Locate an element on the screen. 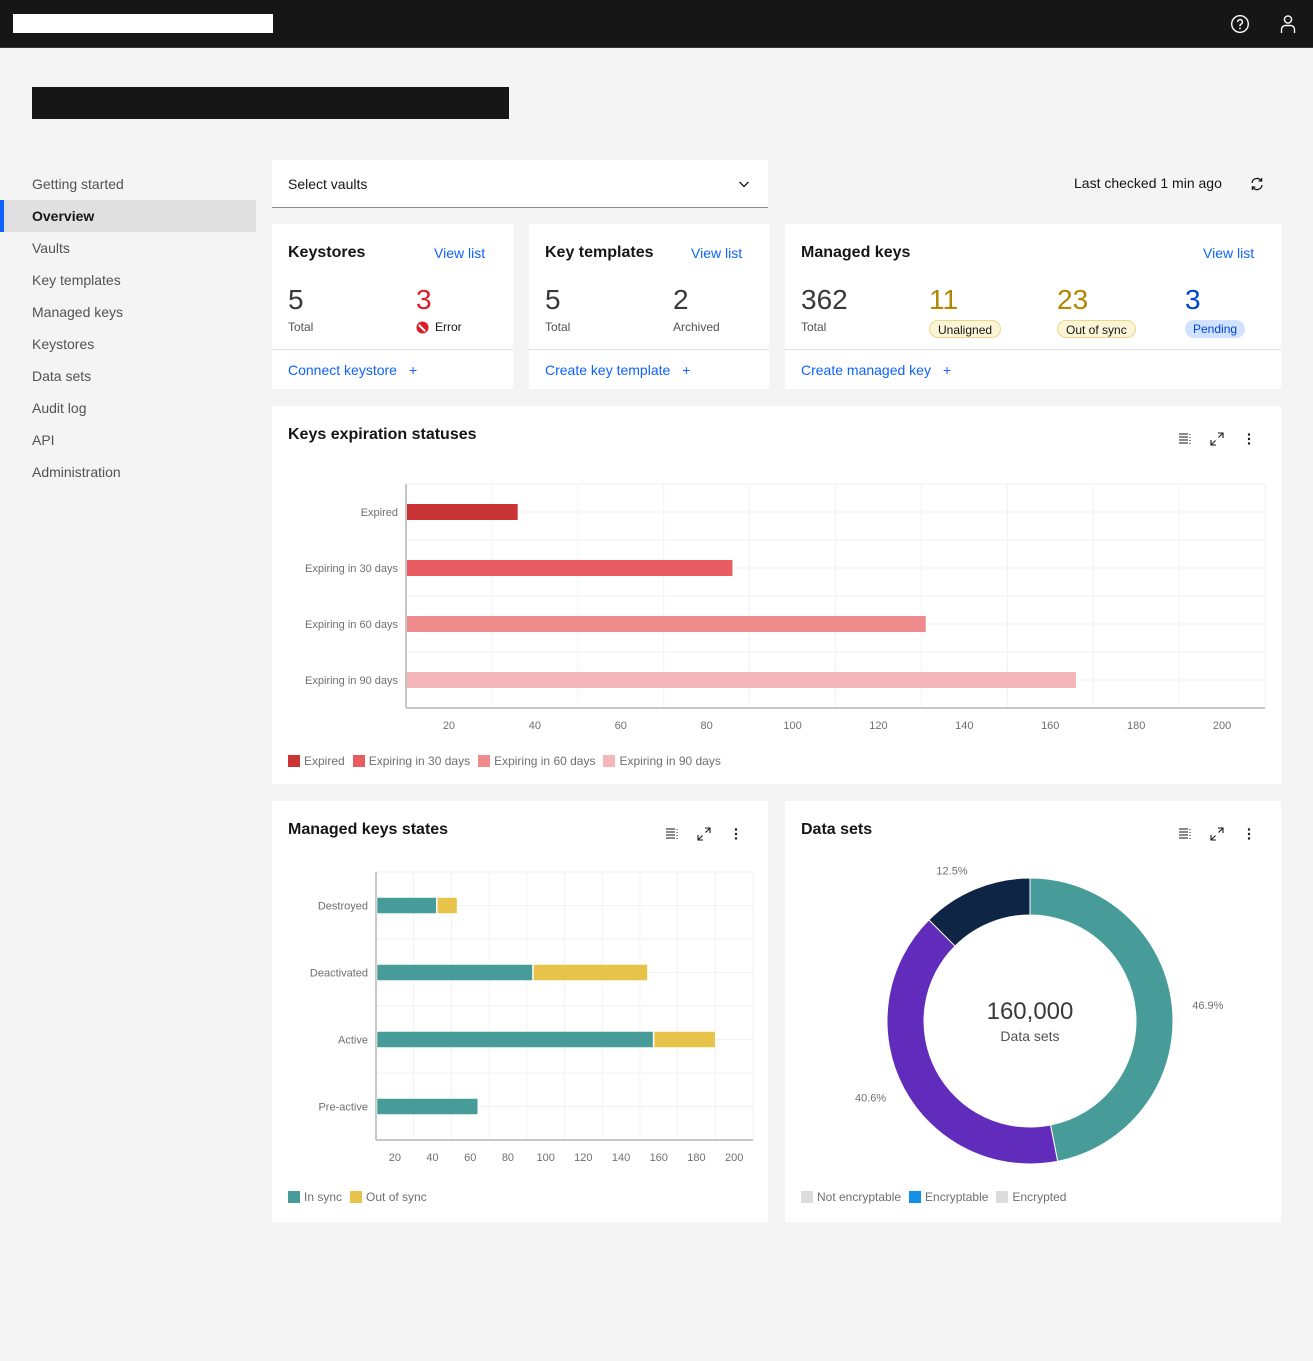 This screenshot has height=1361, width=1313. key-templates-total-label: Total is located at coordinates (558, 327).